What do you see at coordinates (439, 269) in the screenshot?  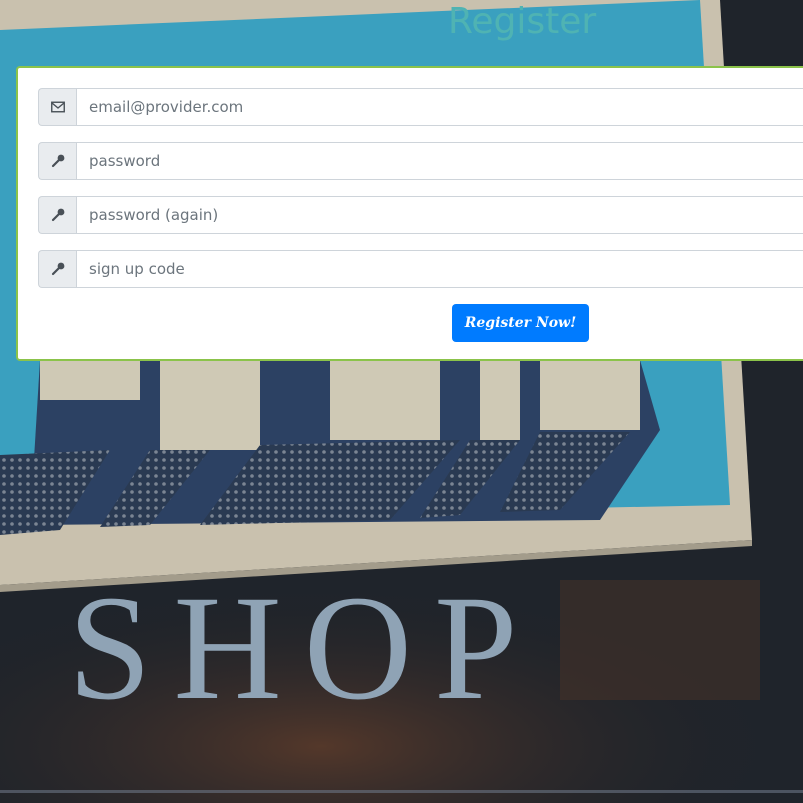 I see `signup-code-input` at bounding box center [439, 269].